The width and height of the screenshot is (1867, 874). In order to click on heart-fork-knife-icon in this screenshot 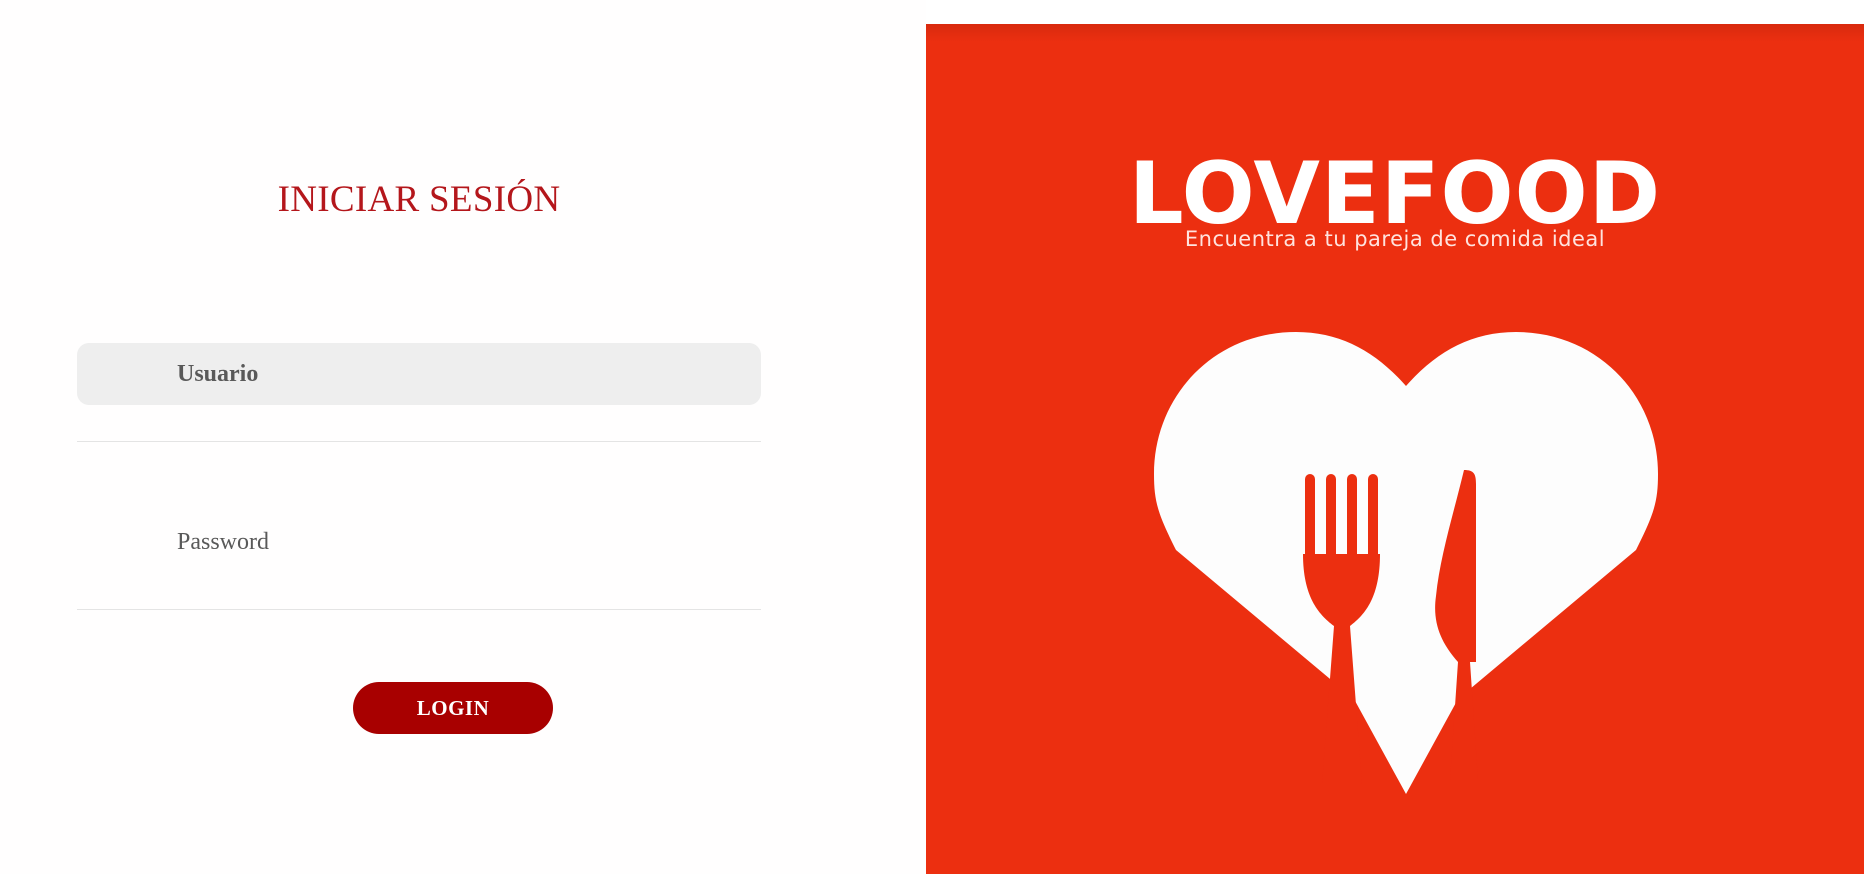, I will do `click(1406, 563)`.